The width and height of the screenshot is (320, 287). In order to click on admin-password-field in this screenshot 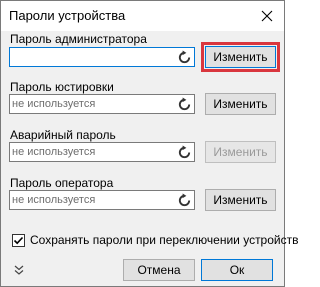, I will do `click(102, 57)`.